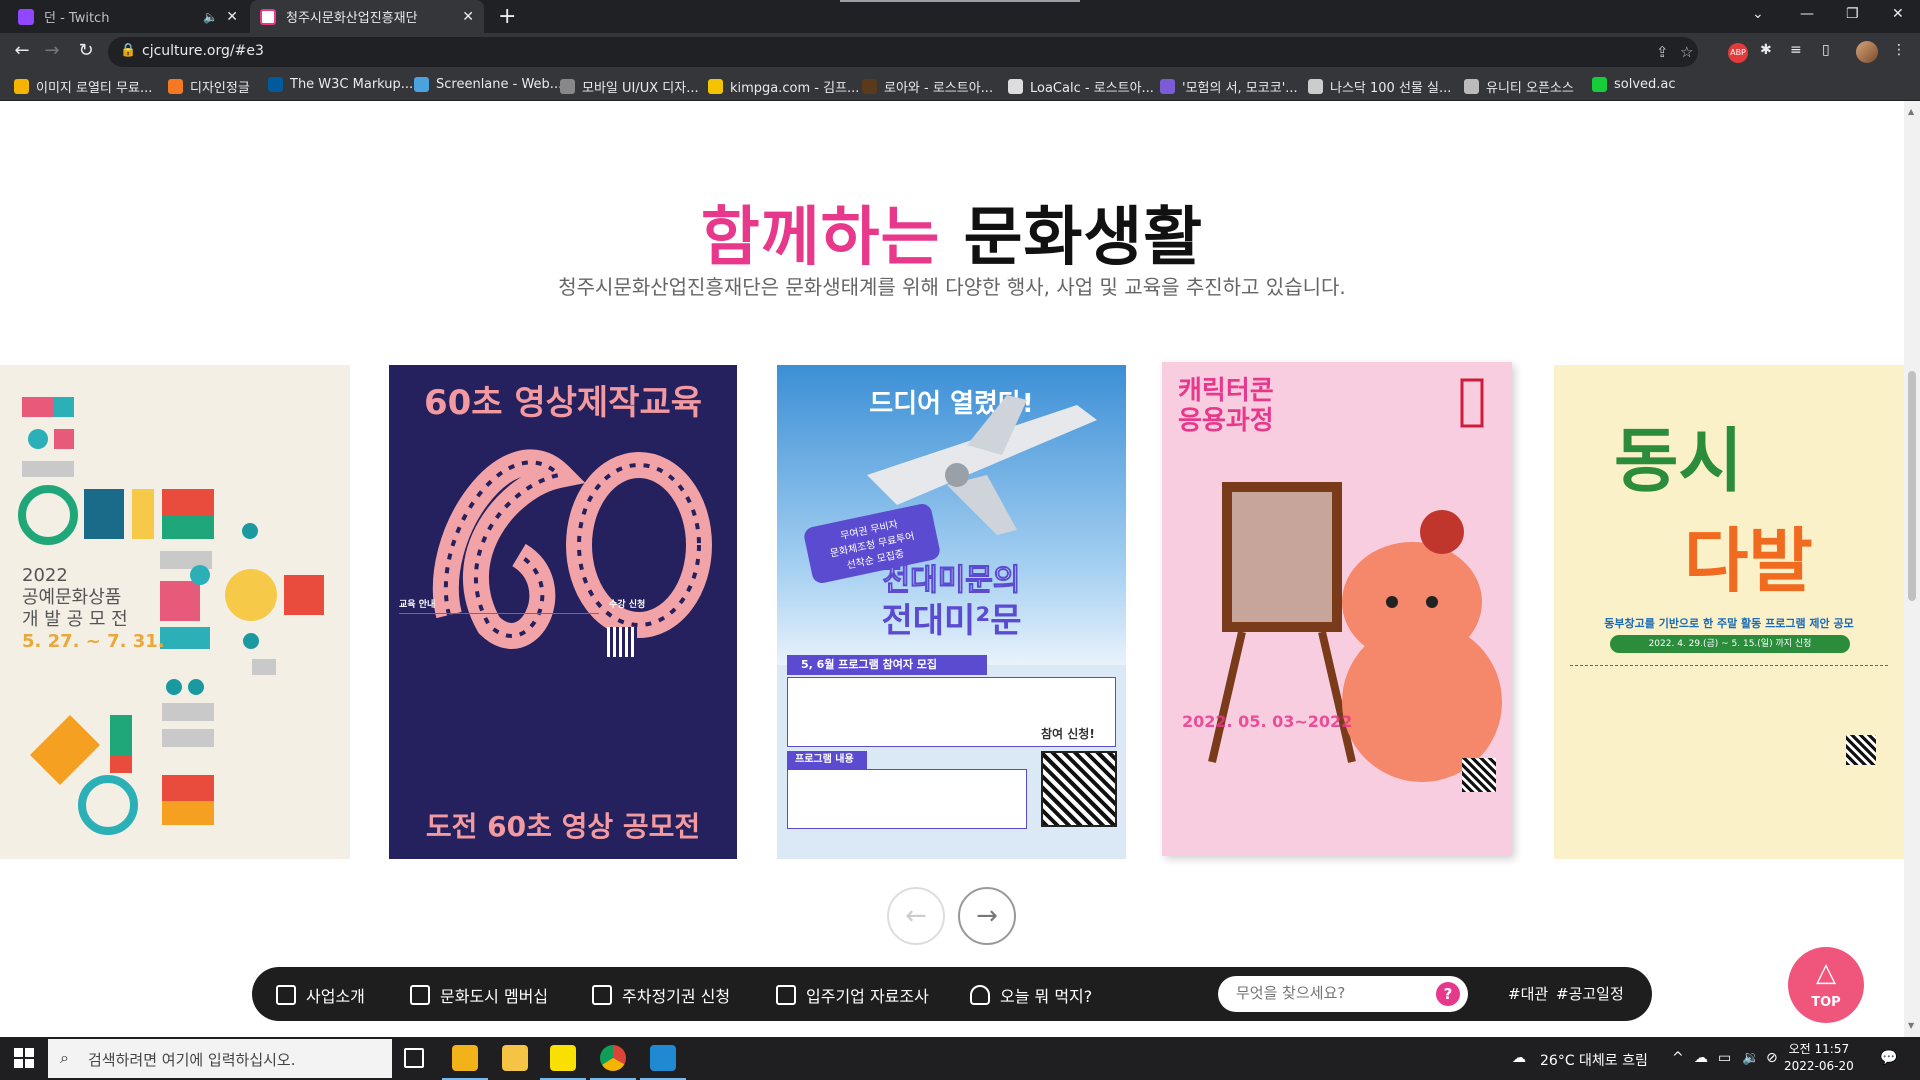  What do you see at coordinates (1331, 993) in the screenshot?
I see `quick-search-input` at bounding box center [1331, 993].